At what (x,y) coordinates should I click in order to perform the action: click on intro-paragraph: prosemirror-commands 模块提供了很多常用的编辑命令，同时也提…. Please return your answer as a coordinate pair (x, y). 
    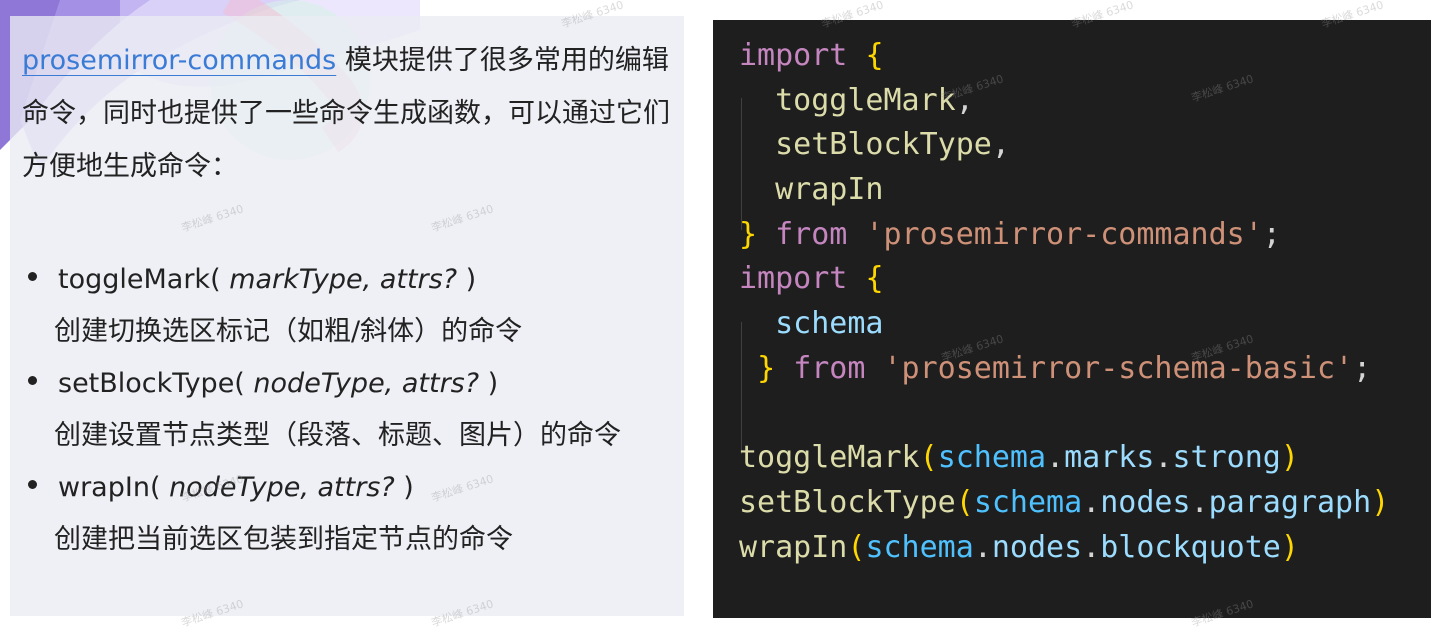
    Looking at the image, I should click on (347, 113).